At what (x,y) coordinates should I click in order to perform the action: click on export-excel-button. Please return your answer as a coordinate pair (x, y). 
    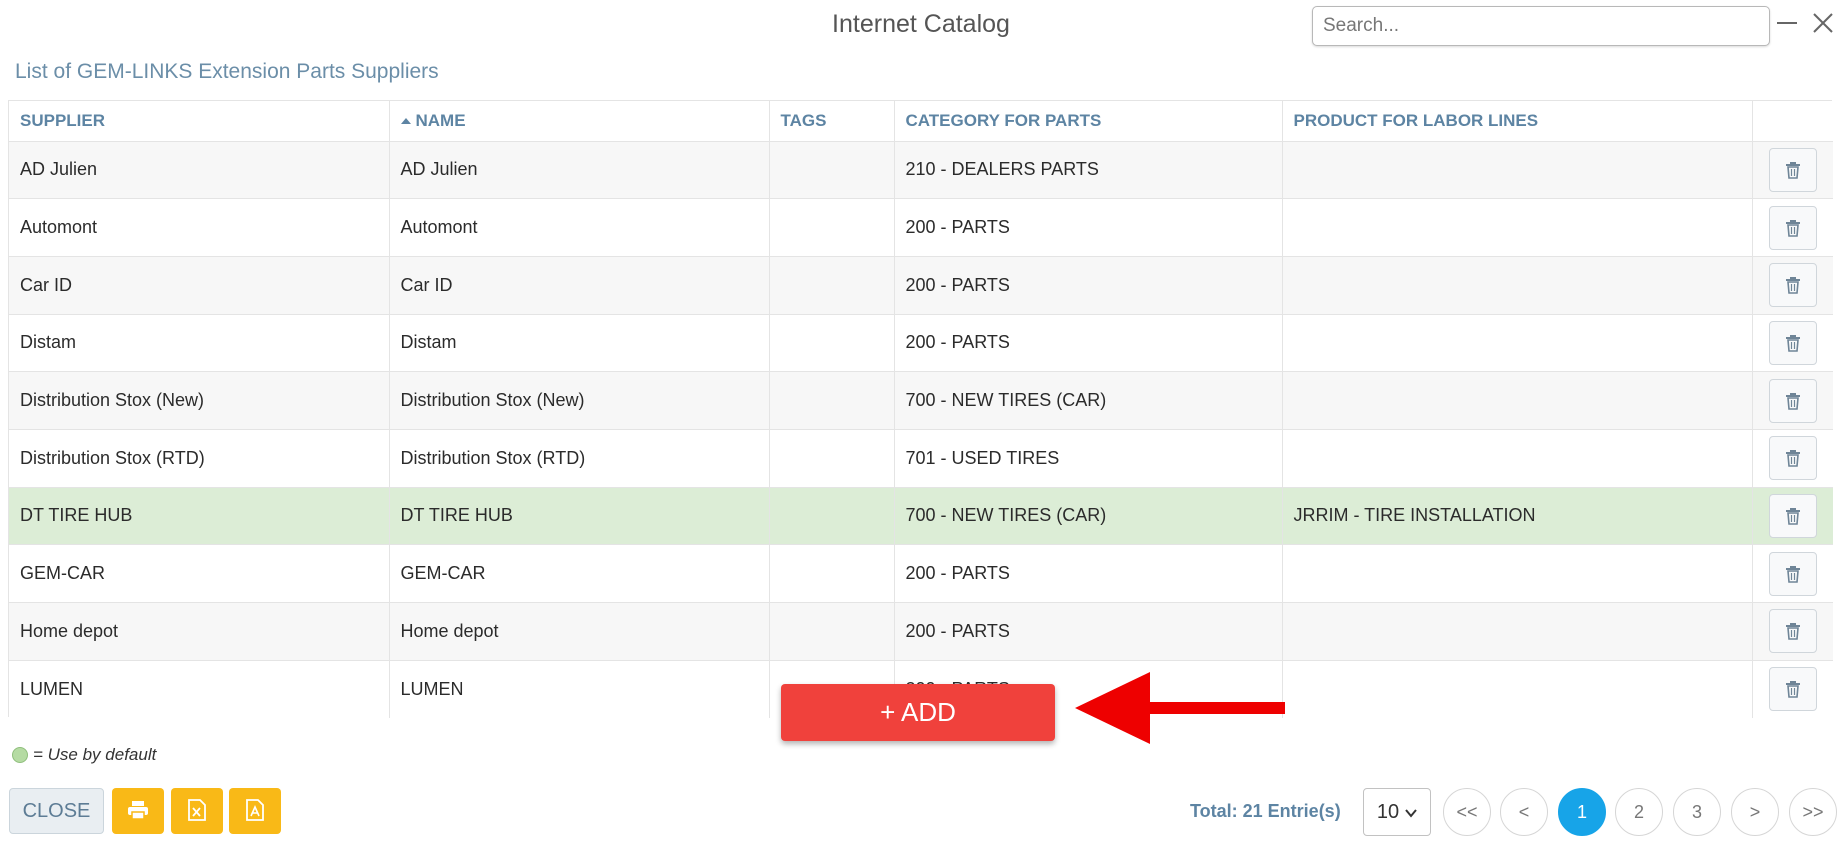
    Looking at the image, I should click on (197, 811).